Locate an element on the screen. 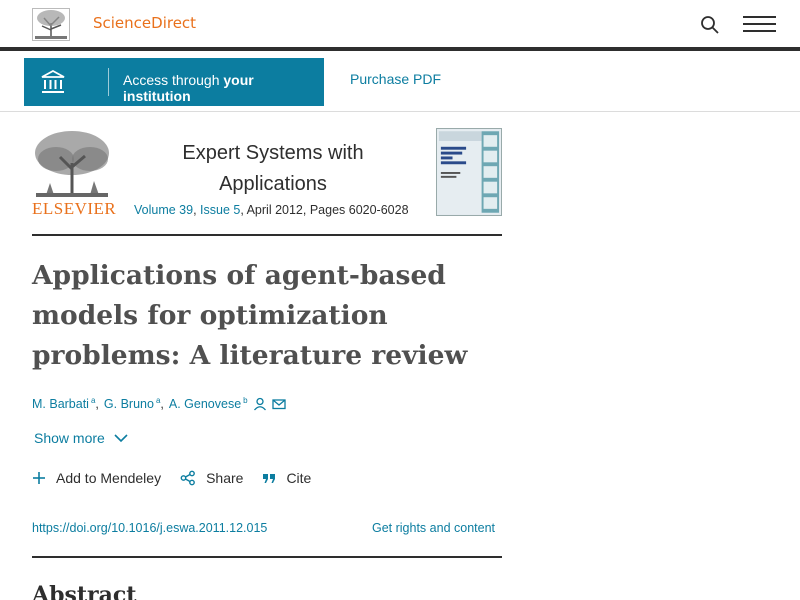 The width and height of the screenshot is (800, 600). share-button: Share is located at coordinates (211, 478).